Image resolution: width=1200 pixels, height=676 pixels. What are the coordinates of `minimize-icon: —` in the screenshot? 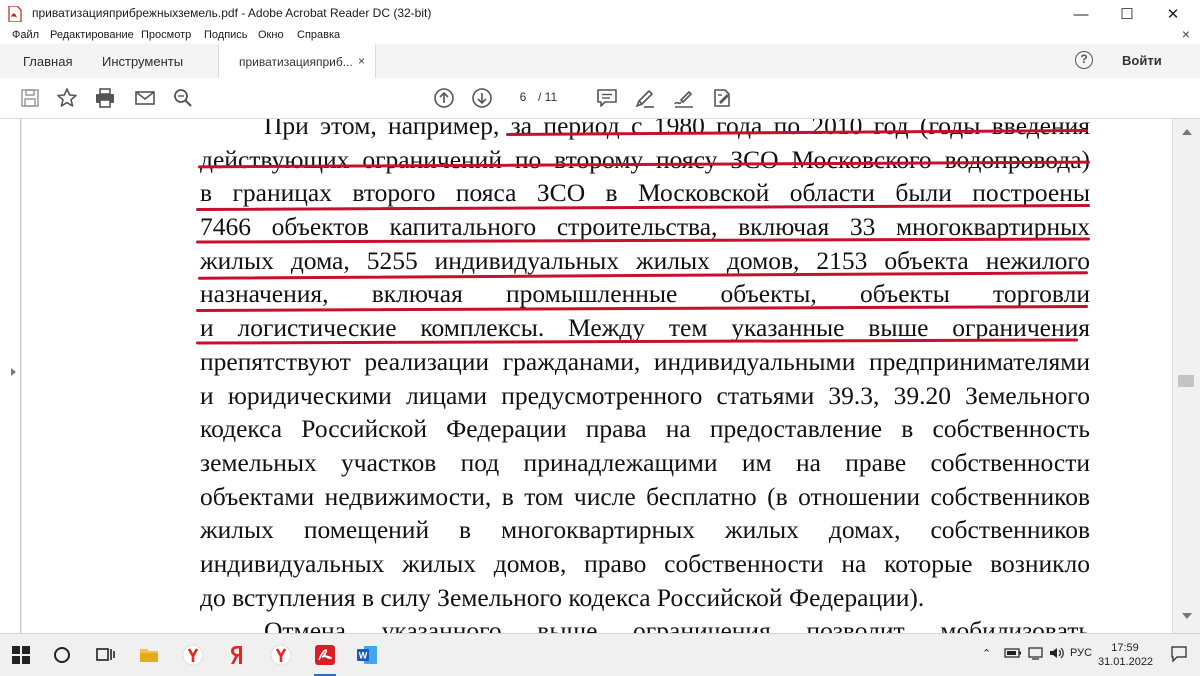 It's located at (1081, 14).